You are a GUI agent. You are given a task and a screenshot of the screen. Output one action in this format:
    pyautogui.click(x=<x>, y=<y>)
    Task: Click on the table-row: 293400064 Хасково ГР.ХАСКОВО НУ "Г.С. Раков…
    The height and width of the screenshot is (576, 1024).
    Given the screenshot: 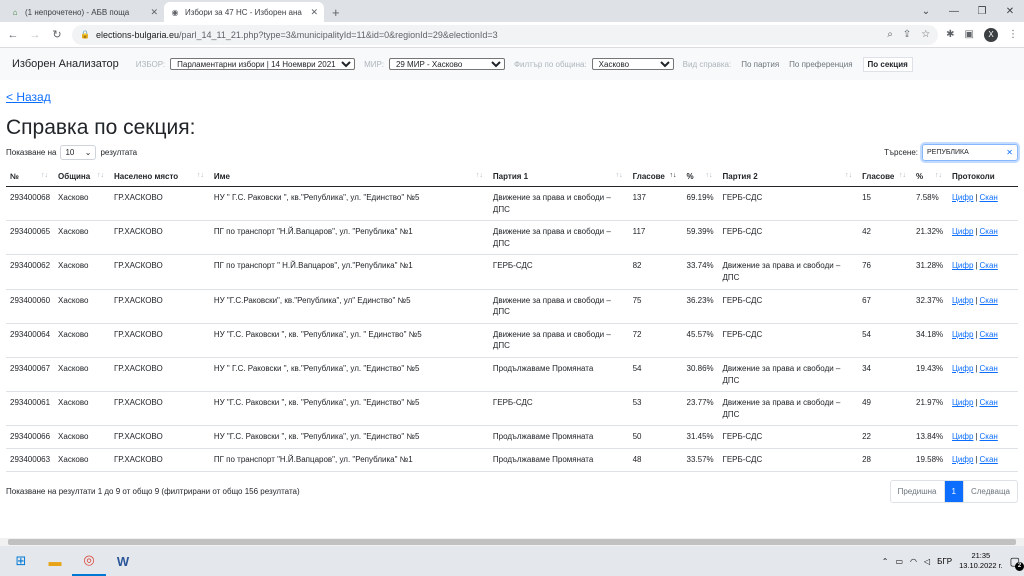 What is the action you would take?
    pyautogui.click(x=512, y=340)
    